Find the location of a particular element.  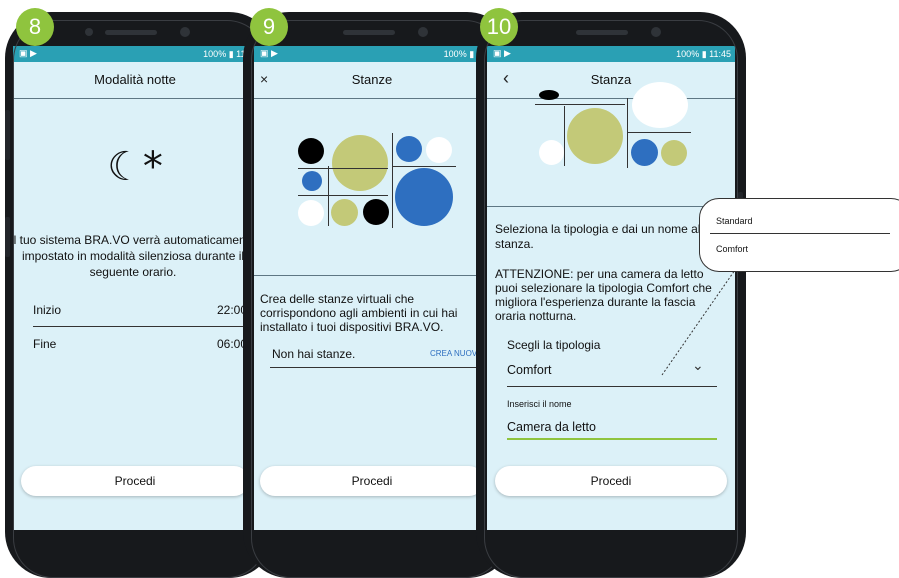

type-label: Scegli la tipologia is located at coordinates (554, 345).